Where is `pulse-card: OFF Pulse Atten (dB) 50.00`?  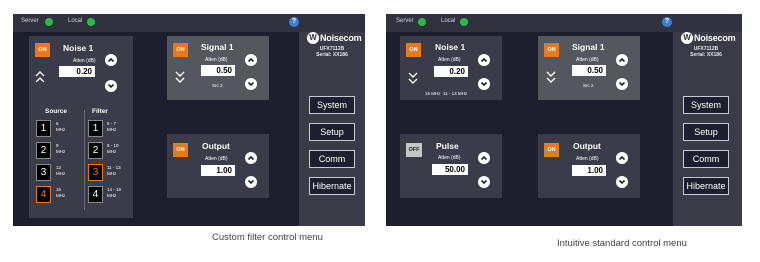 pulse-card: OFF Pulse Atten (dB) 50.00 is located at coordinates (451, 166).